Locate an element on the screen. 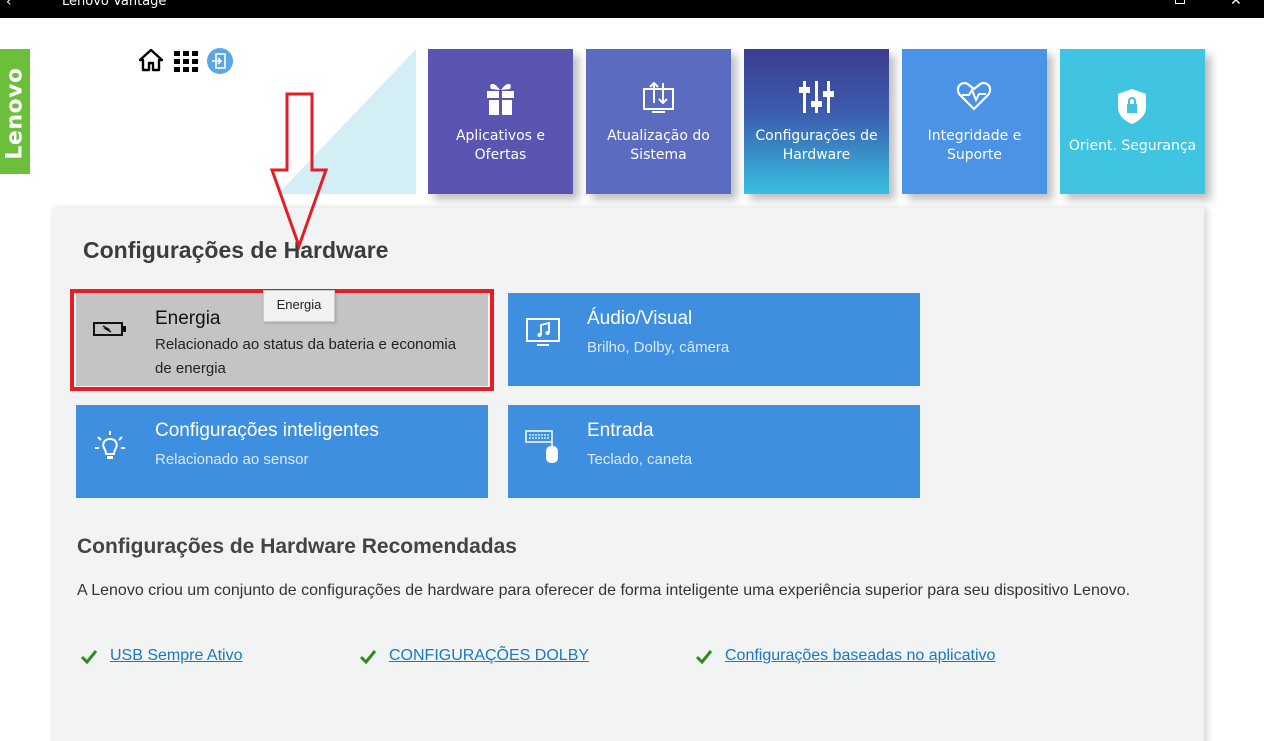 Image resolution: width=1264 pixels, height=741 pixels. close-button: ✕ is located at coordinates (1236, 4).